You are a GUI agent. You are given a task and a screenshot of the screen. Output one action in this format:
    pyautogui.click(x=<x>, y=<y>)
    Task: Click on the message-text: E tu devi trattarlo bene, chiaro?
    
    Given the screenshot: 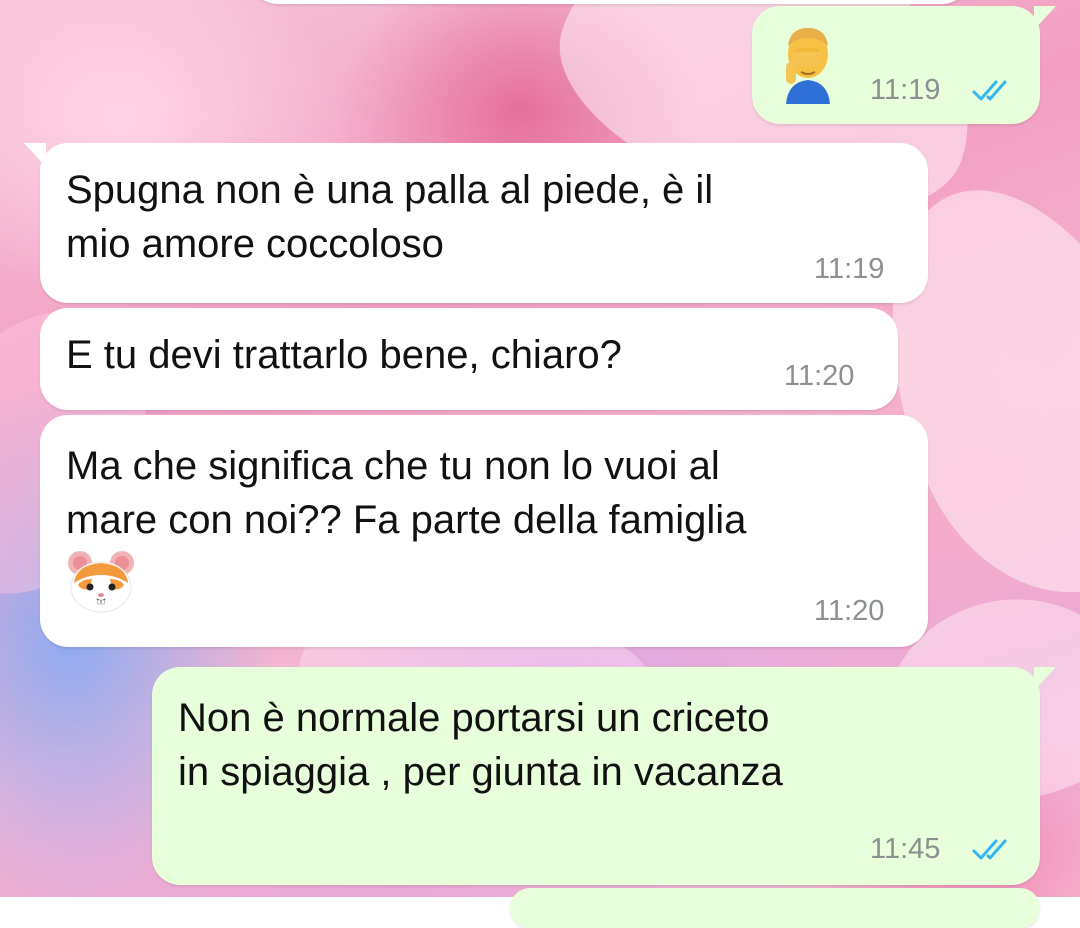 What is the action you would take?
    pyautogui.click(x=344, y=355)
    